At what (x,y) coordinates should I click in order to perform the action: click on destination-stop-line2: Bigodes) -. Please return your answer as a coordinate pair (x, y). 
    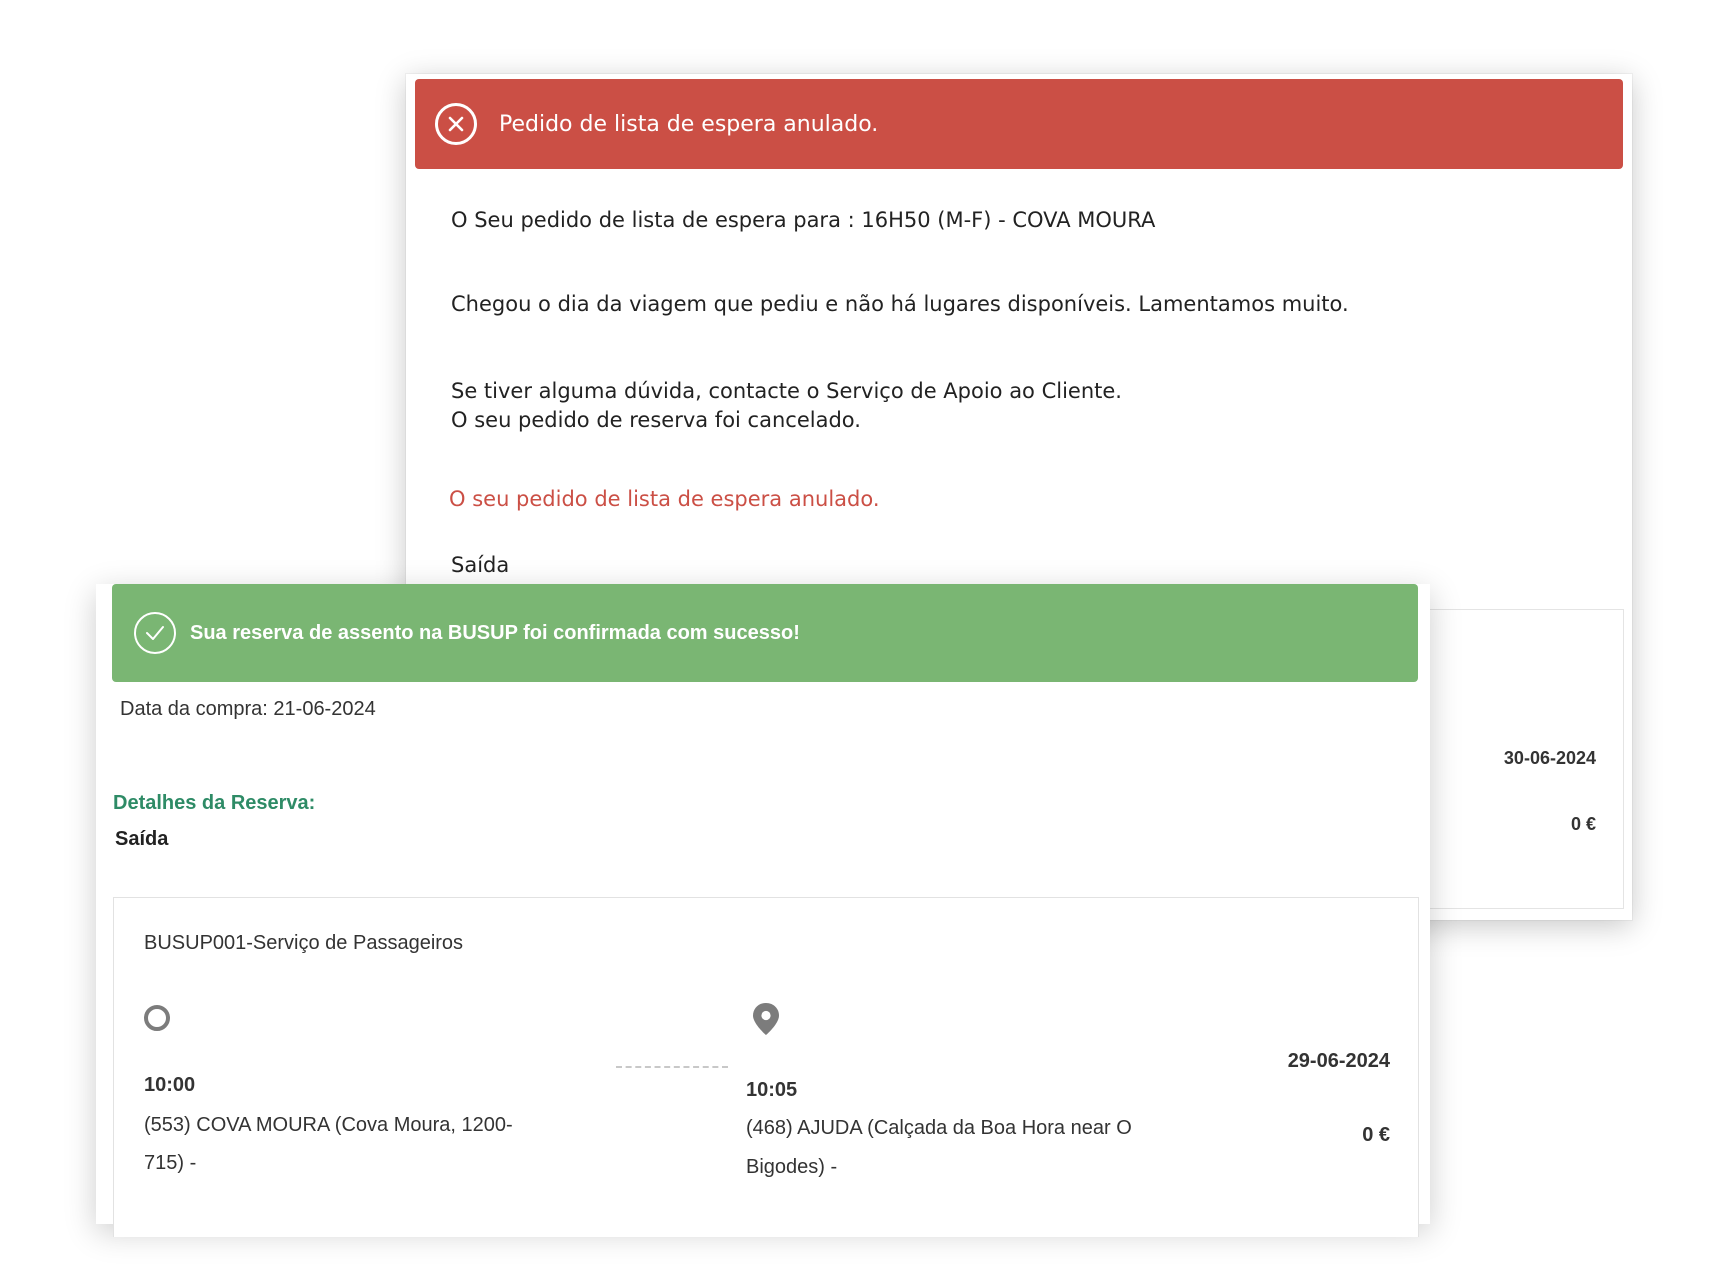
    Looking at the image, I should click on (792, 1167).